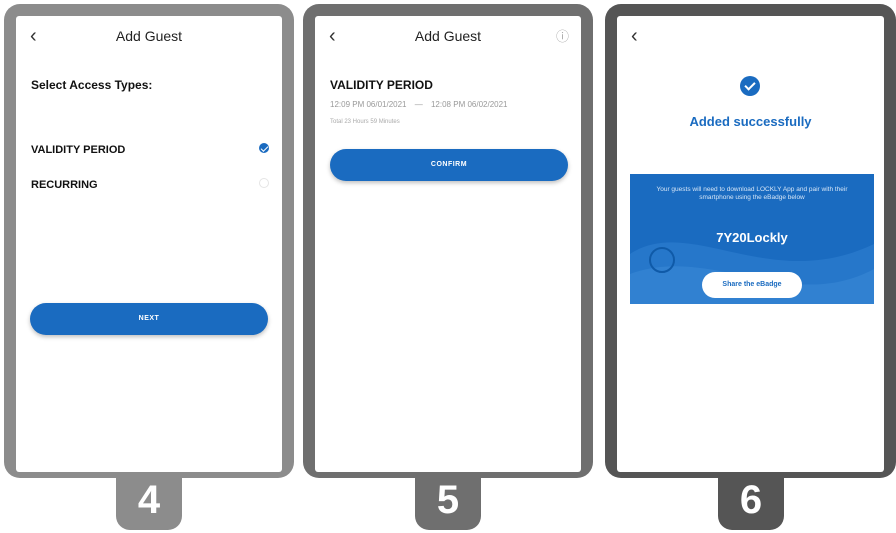 The width and height of the screenshot is (896, 533). Describe the element at coordinates (752, 285) in the screenshot. I see `share-ebadge-button: Share the eBadge` at that location.